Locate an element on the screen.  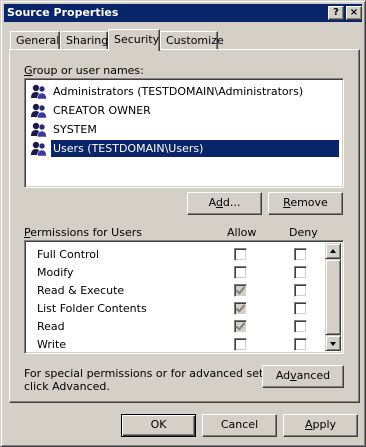
close-button: × is located at coordinates (354, 13).